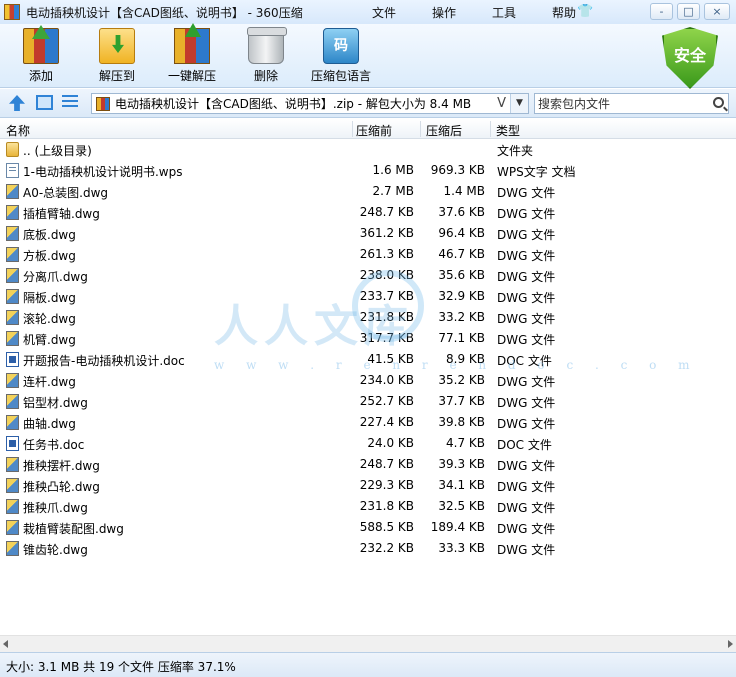 This screenshot has width=736, height=677. What do you see at coordinates (386, 422) in the screenshot?
I see `file-size: 227.4 KB` at bounding box center [386, 422].